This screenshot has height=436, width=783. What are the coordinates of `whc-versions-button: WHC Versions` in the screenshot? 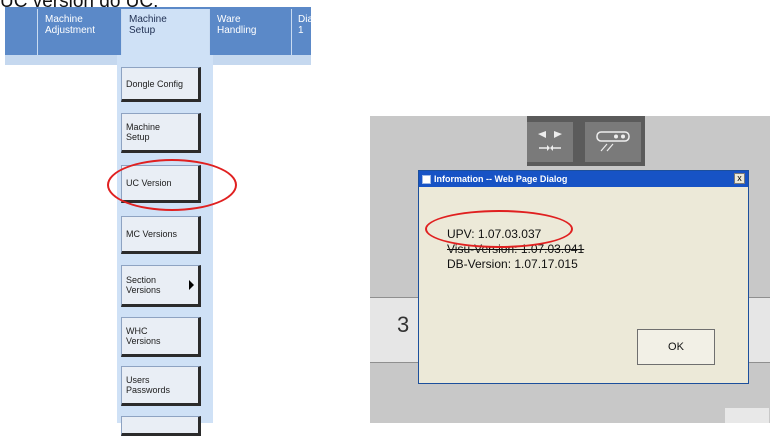 It's located at (161, 337).